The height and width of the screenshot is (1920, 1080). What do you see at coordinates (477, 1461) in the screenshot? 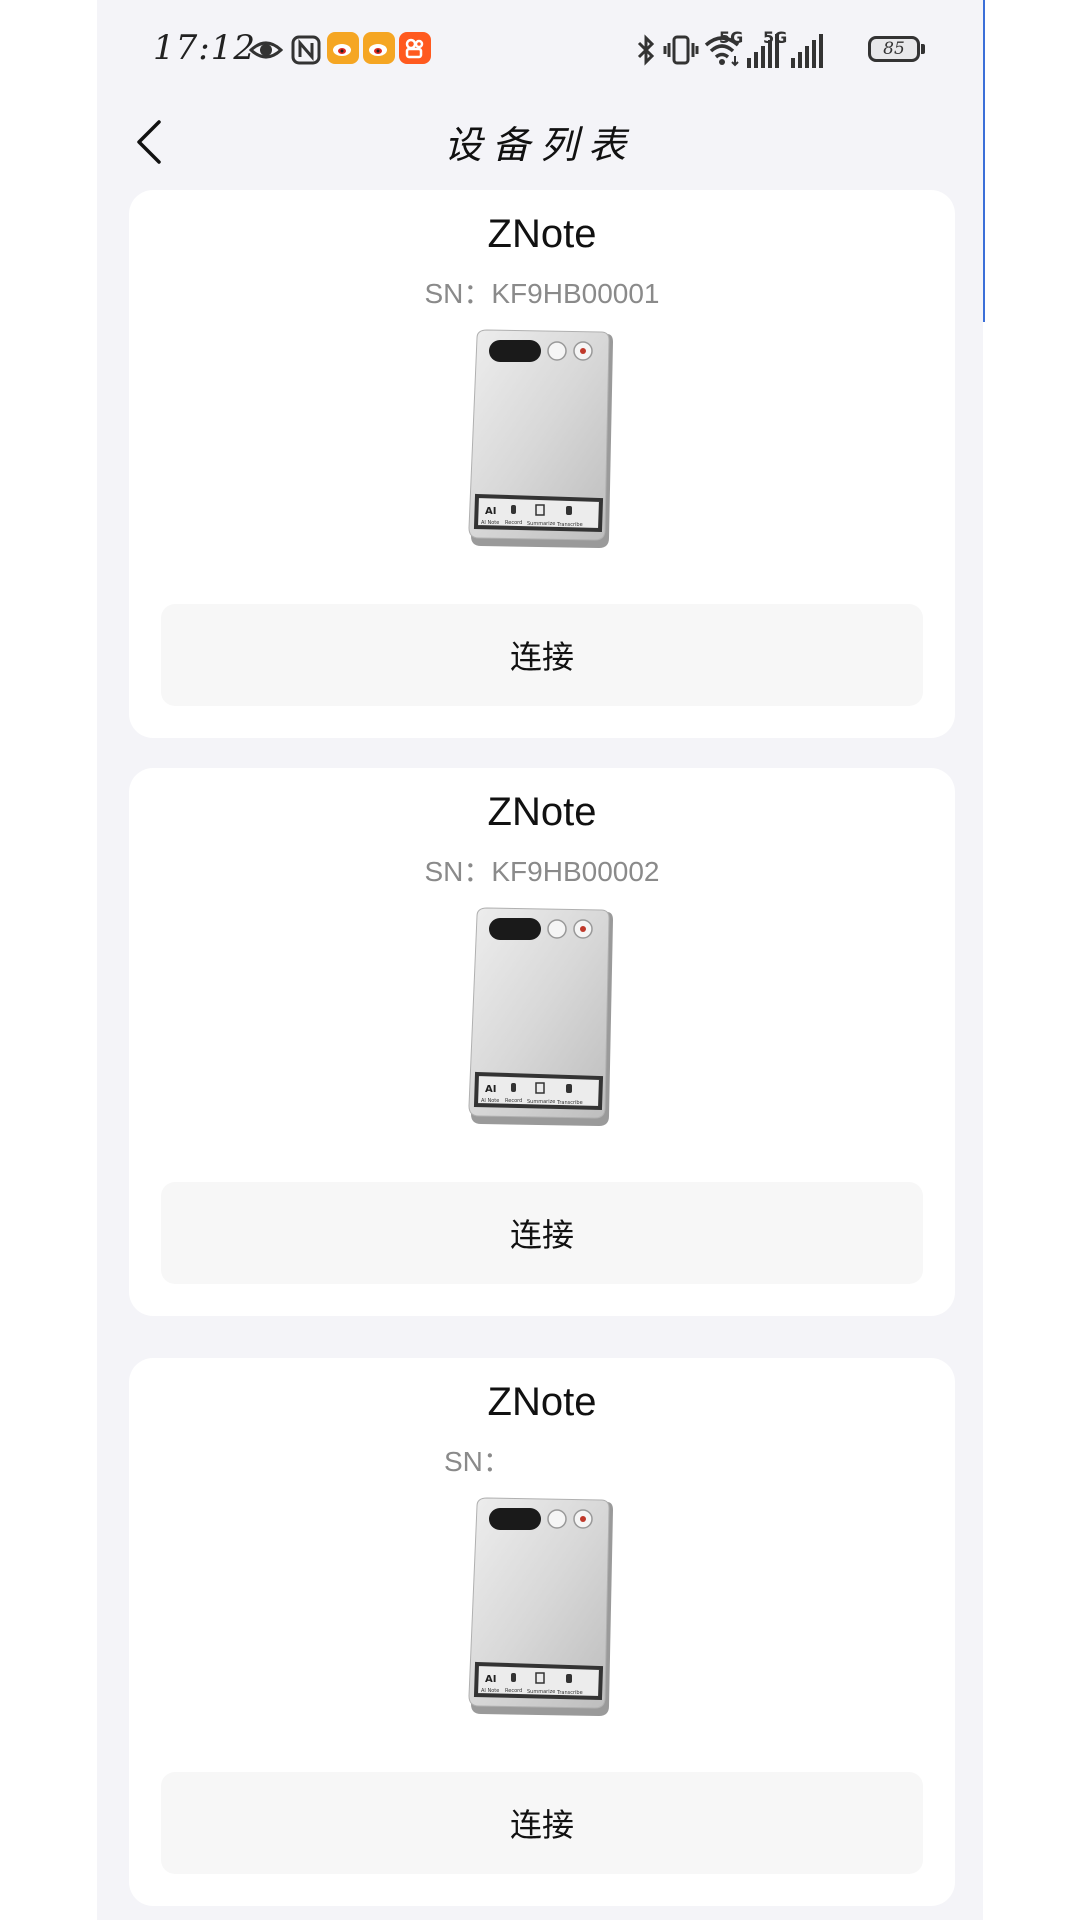
I see `device-serial-number: SN：` at bounding box center [477, 1461].